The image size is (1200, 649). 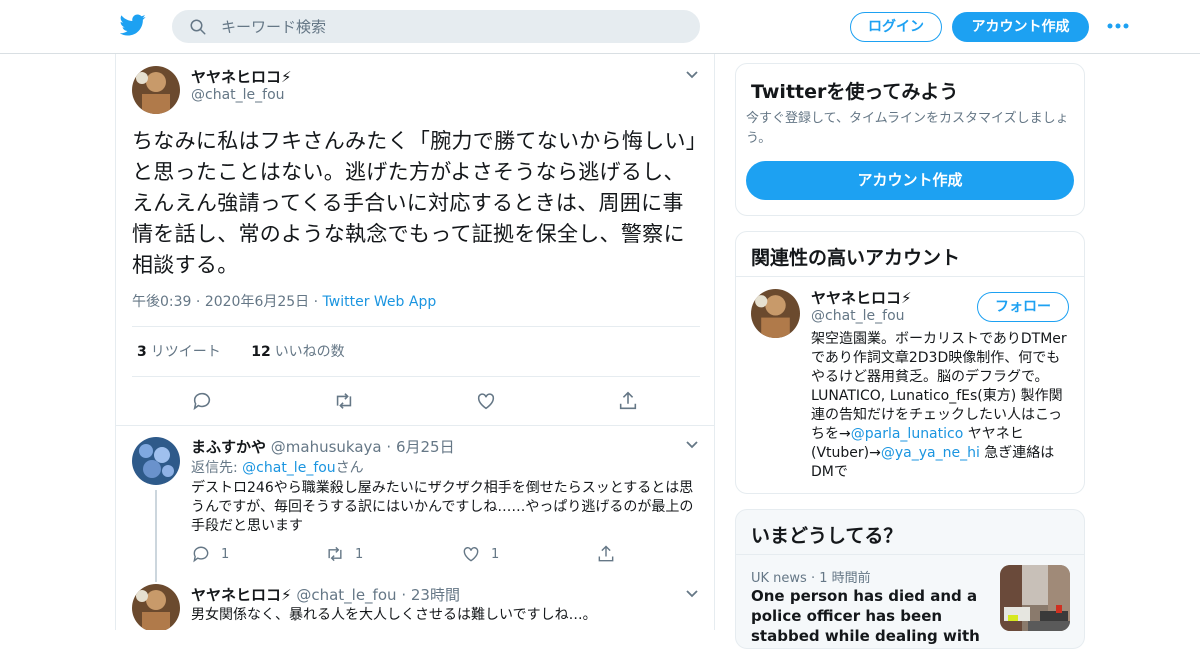 What do you see at coordinates (896, 27) in the screenshot?
I see `login-button: ログイン` at bounding box center [896, 27].